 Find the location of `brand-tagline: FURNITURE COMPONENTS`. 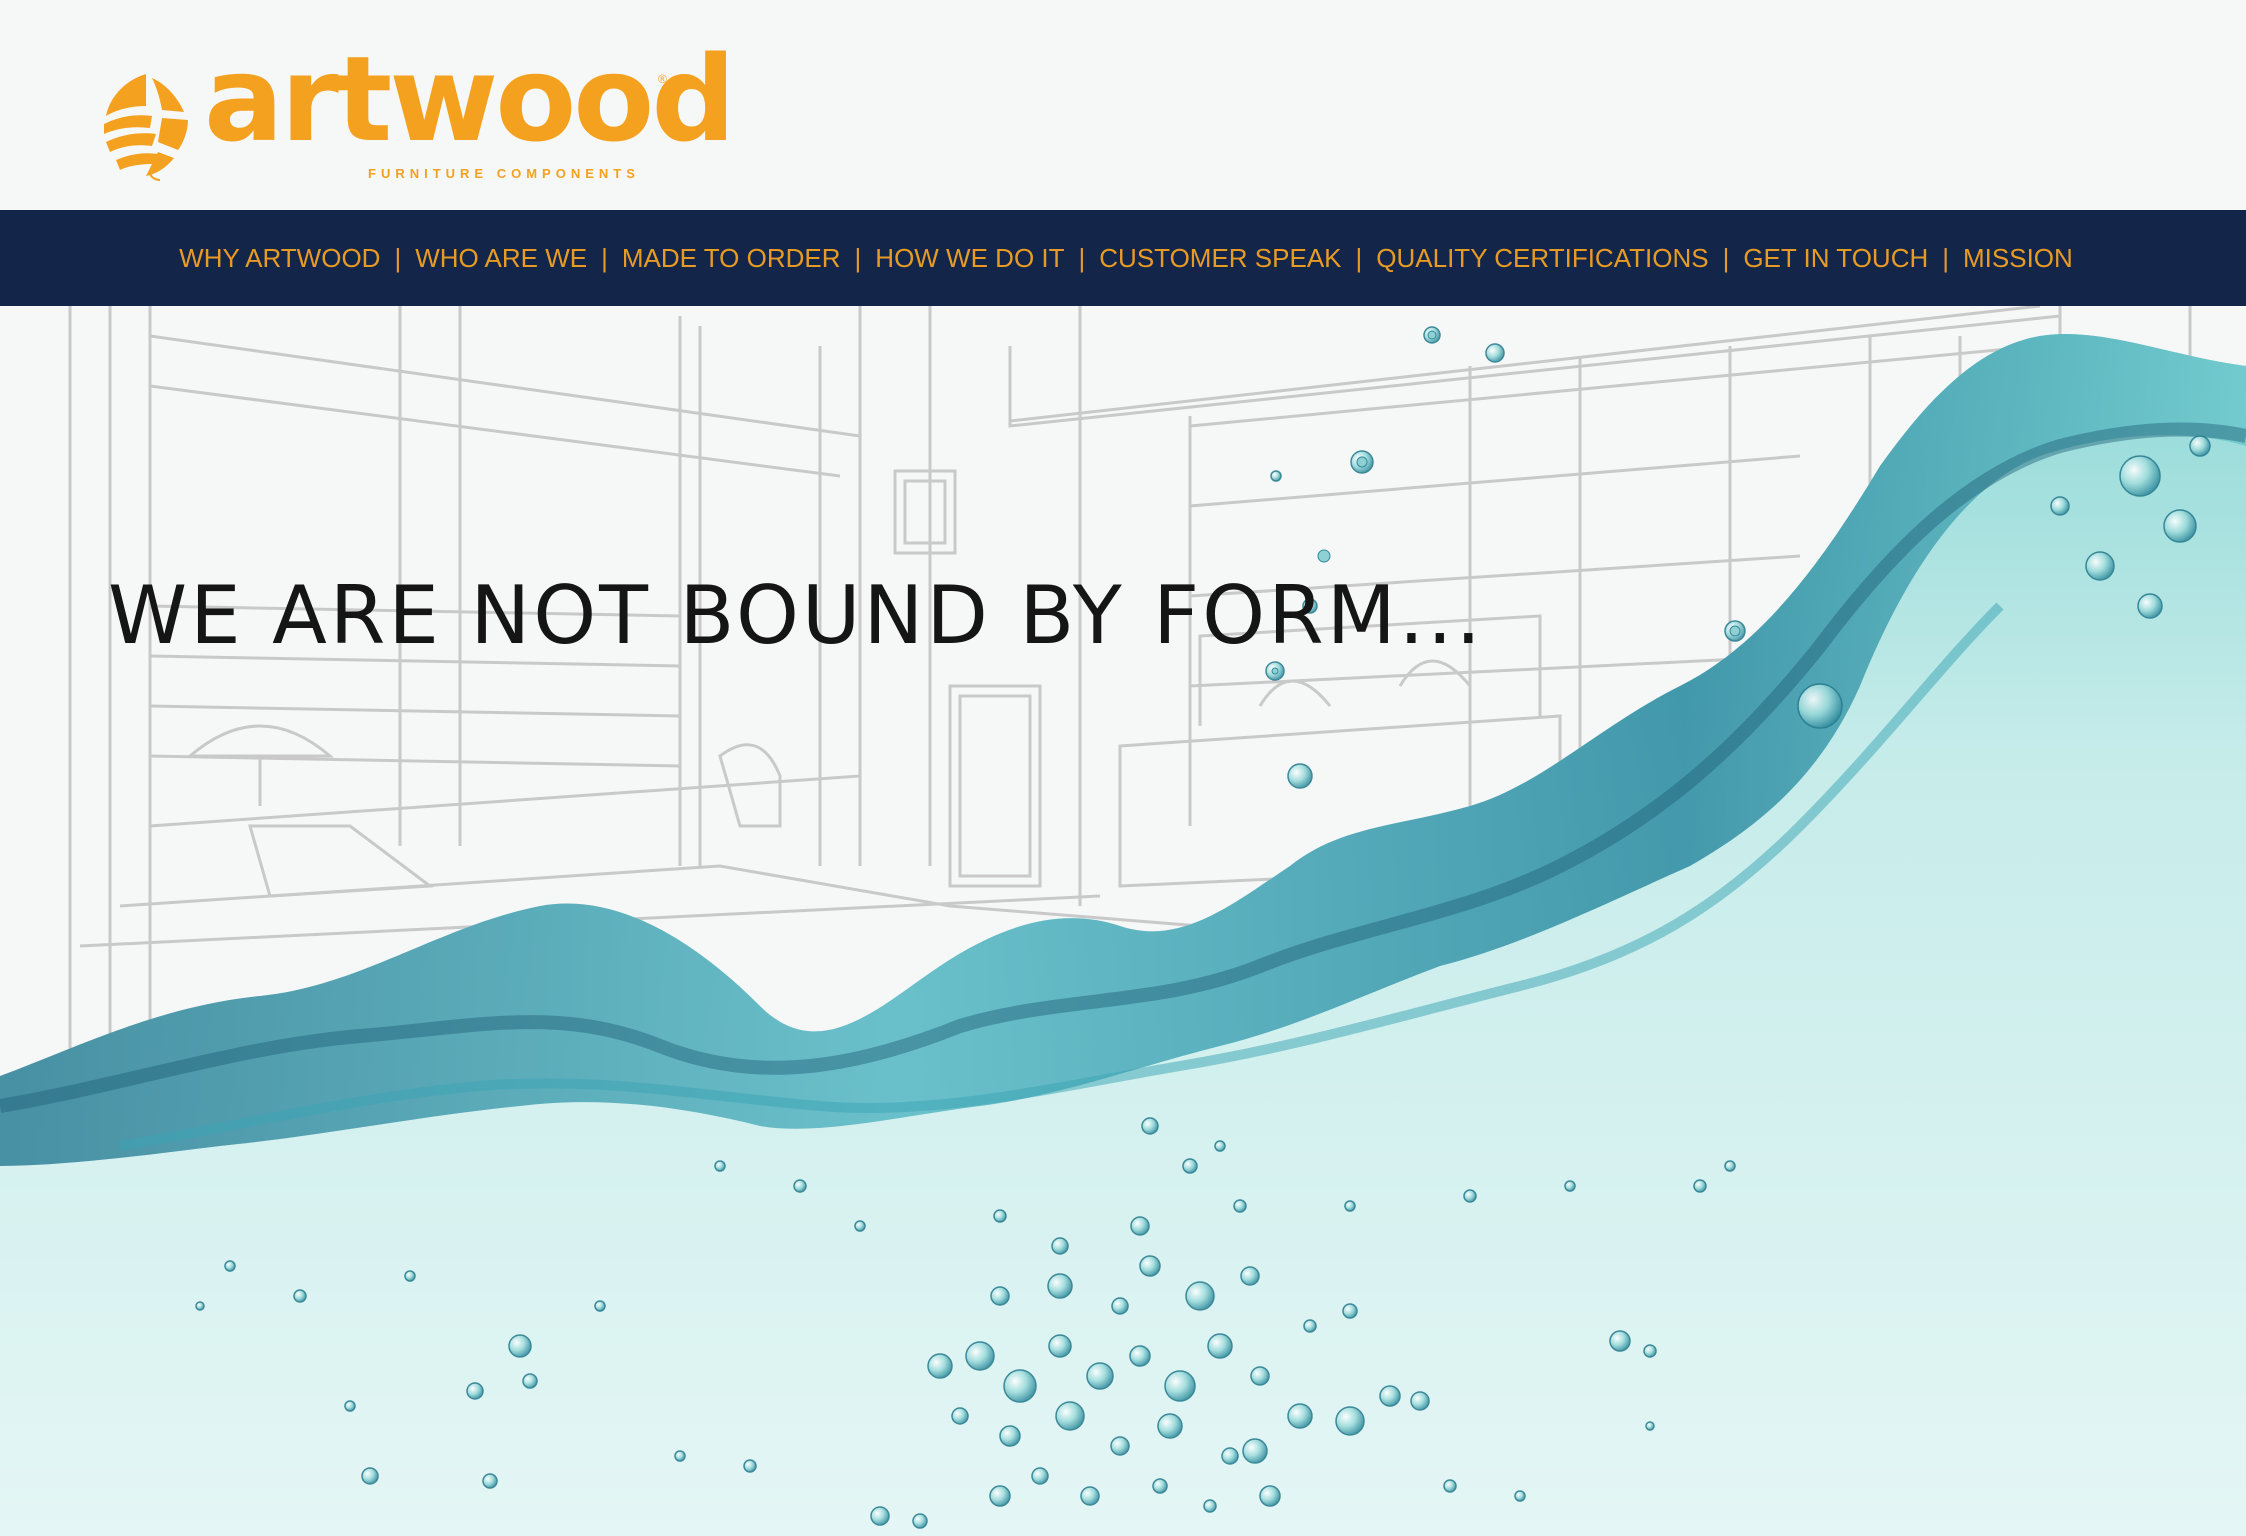

brand-tagline: FURNITURE COMPONENTS is located at coordinates (504, 173).